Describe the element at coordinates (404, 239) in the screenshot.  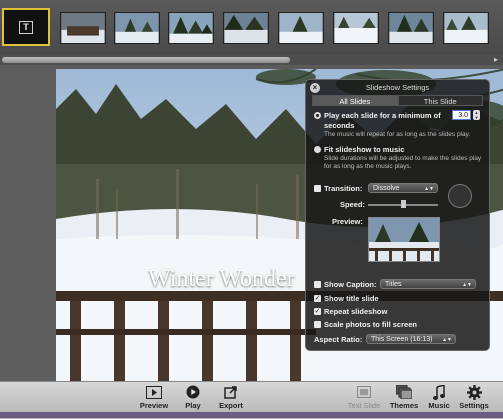
I see `transition-preview` at that location.